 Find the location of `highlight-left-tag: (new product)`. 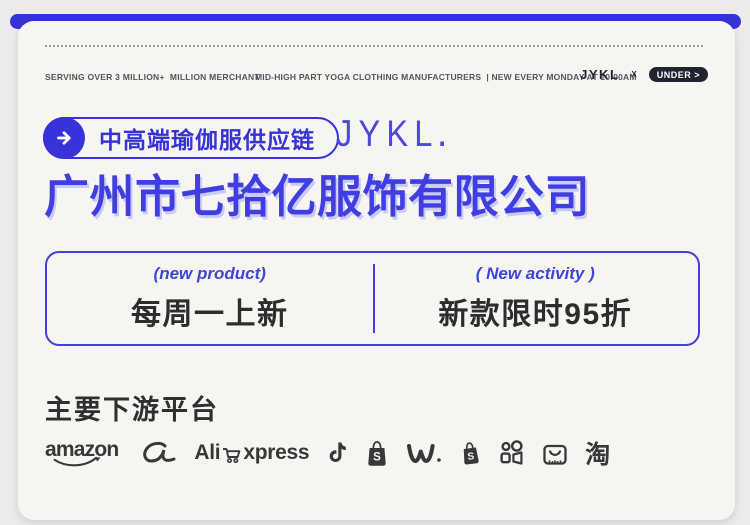

highlight-left-tag: (new product) is located at coordinates (209, 273).